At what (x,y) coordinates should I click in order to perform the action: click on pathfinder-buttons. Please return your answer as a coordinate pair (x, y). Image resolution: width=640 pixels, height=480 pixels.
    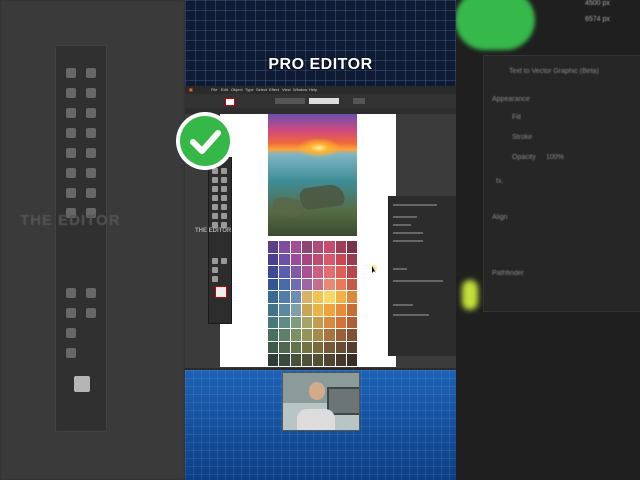
    Looking at the image, I should click on (411, 315).